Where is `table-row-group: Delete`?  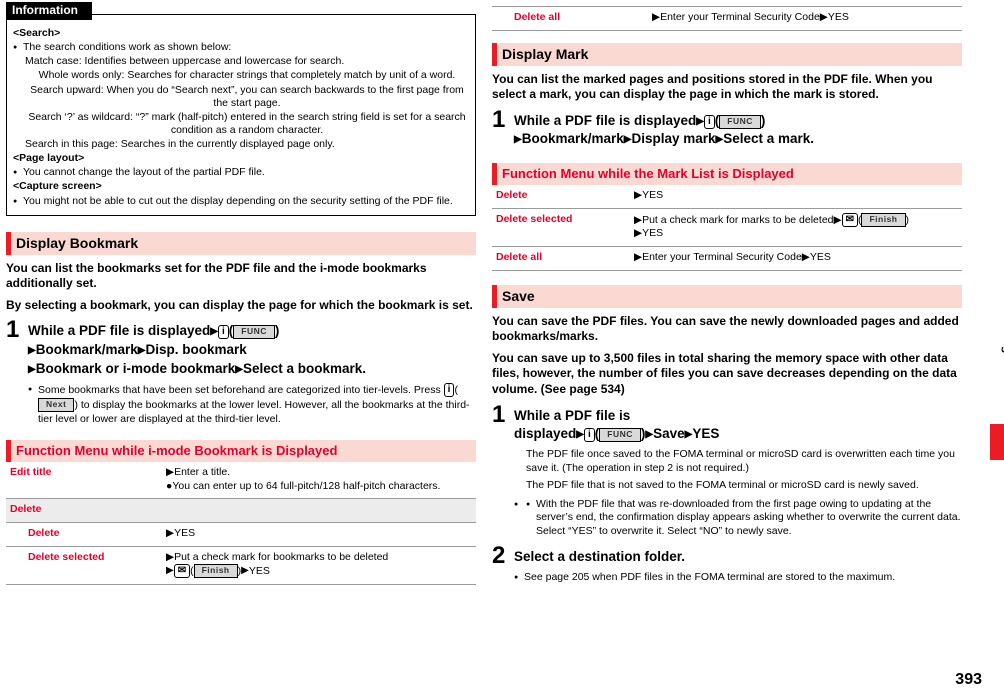 table-row-group: Delete is located at coordinates (241, 511).